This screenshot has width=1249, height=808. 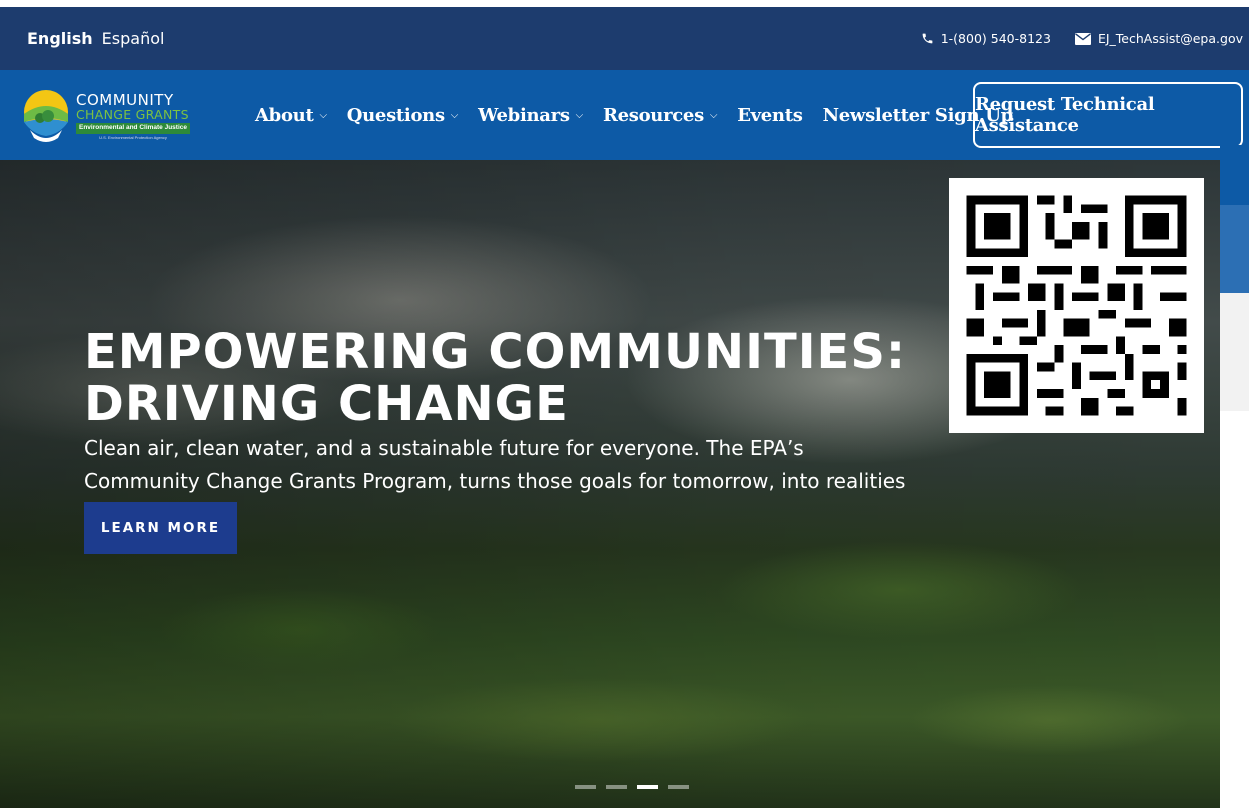 I want to click on nav-label: Webinars, so click(x=524, y=115).